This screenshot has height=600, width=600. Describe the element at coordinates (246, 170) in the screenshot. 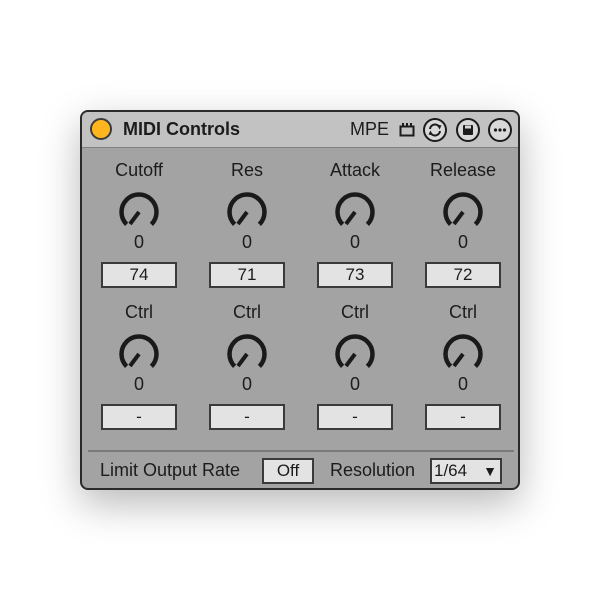

I see `control-label: Res` at that location.